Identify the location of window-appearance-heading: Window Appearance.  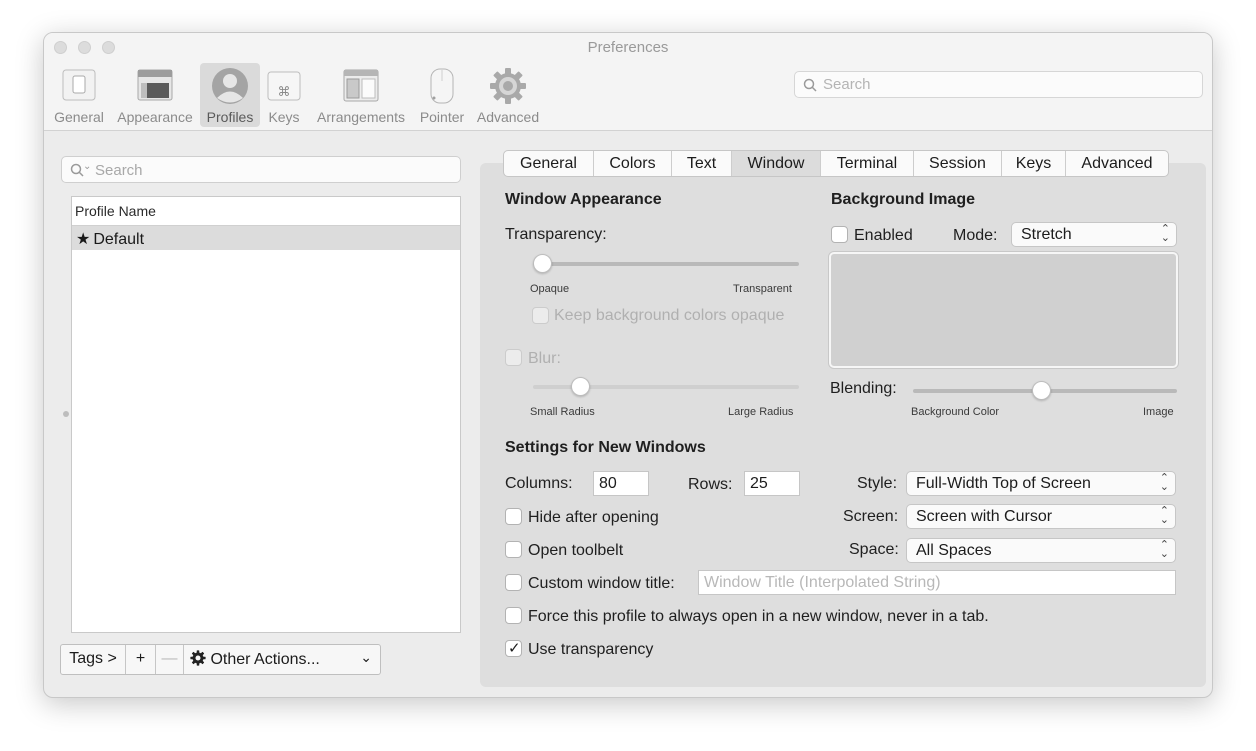
(583, 199).